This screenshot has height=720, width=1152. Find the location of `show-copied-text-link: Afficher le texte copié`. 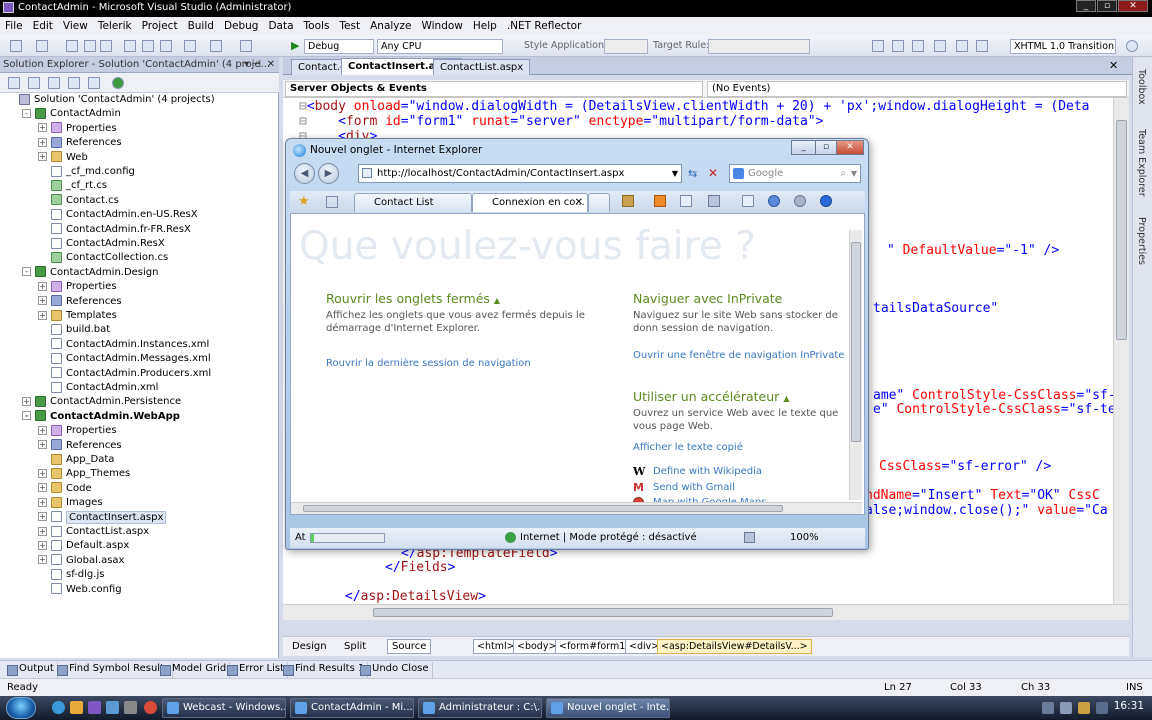

show-copied-text-link: Afficher le texte copié is located at coordinates (688, 447).